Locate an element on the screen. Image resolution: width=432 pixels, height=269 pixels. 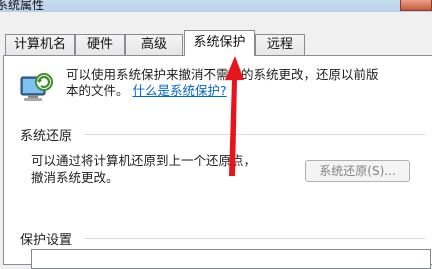
system-restore-group-title: 系统还原 is located at coordinates (48, 134).